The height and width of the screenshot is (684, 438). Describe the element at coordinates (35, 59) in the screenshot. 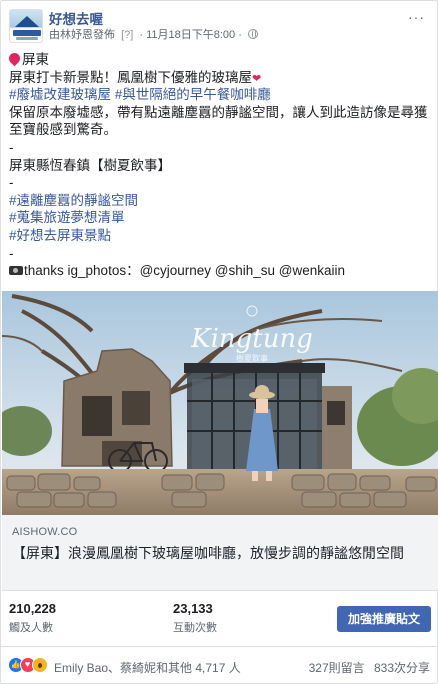

I see `location-text: 屏東` at that location.